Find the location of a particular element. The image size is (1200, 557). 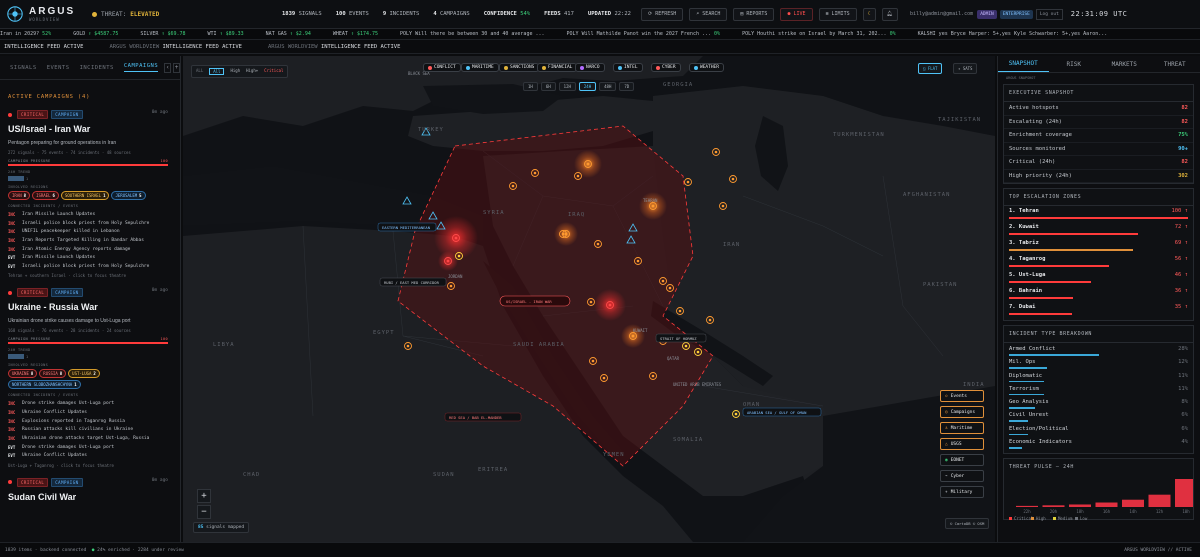

tab-threat: THREAT is located at coordinates (1175, 64).